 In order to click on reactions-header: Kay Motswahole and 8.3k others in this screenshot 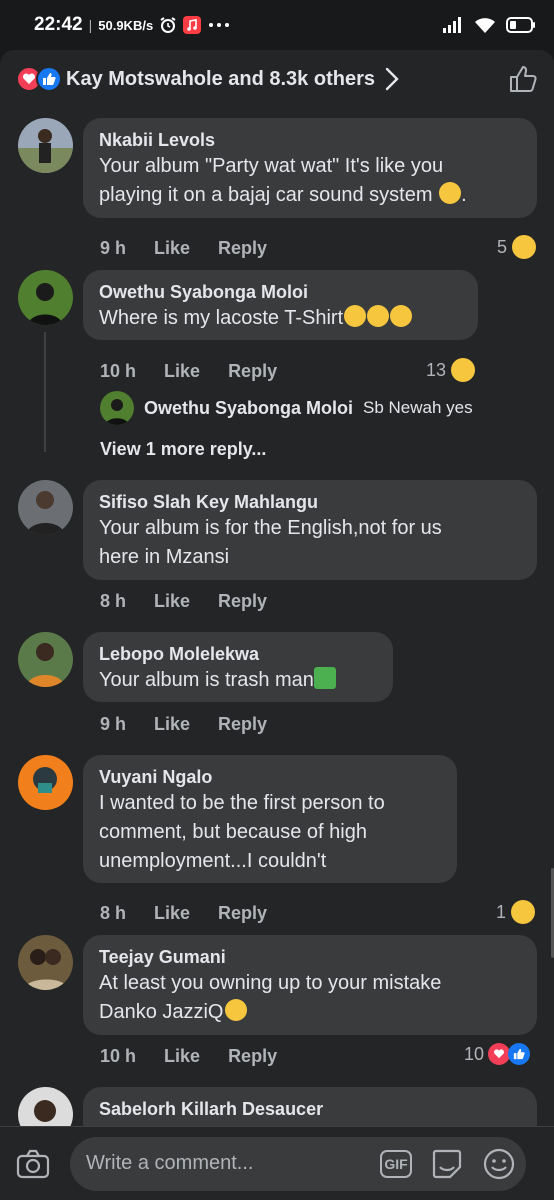, I will do `click(277, 79)`.